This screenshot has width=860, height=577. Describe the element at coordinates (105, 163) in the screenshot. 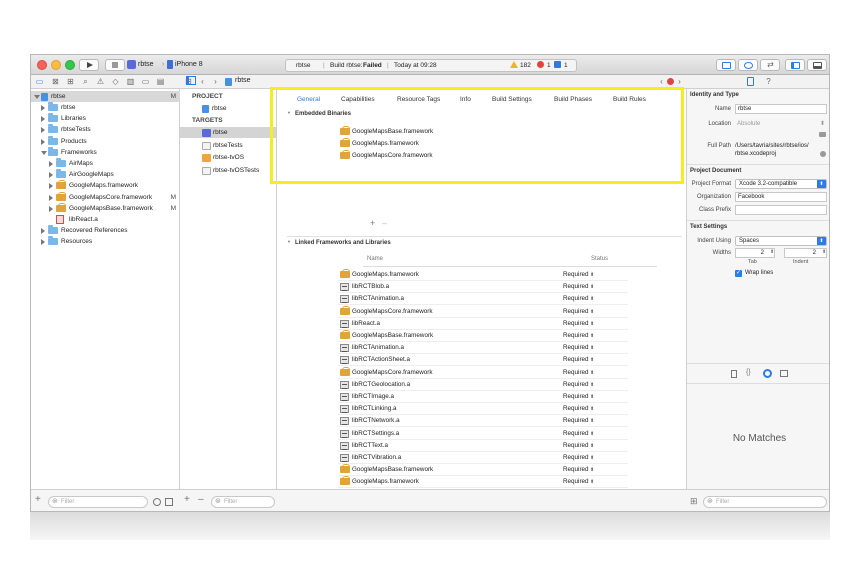

I see `navigator-item: AirMaps` at that location.